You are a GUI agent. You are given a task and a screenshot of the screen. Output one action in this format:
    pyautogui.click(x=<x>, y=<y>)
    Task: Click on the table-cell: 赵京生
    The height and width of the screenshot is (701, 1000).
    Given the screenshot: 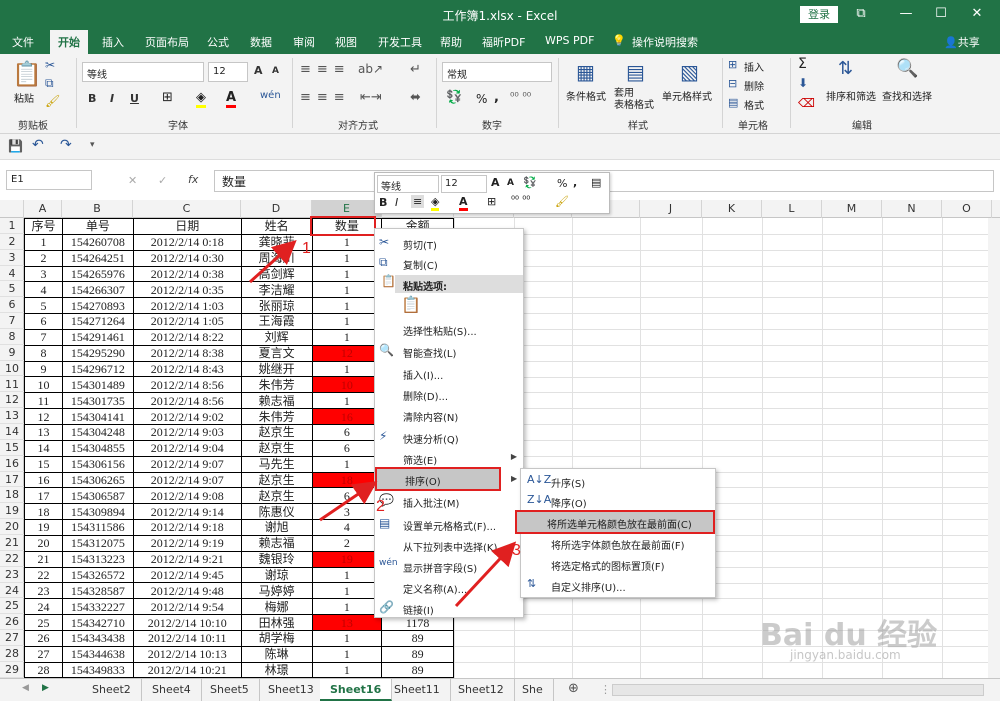 What is the action you would take?
    pyautogui.click(x=276, y=432)
    